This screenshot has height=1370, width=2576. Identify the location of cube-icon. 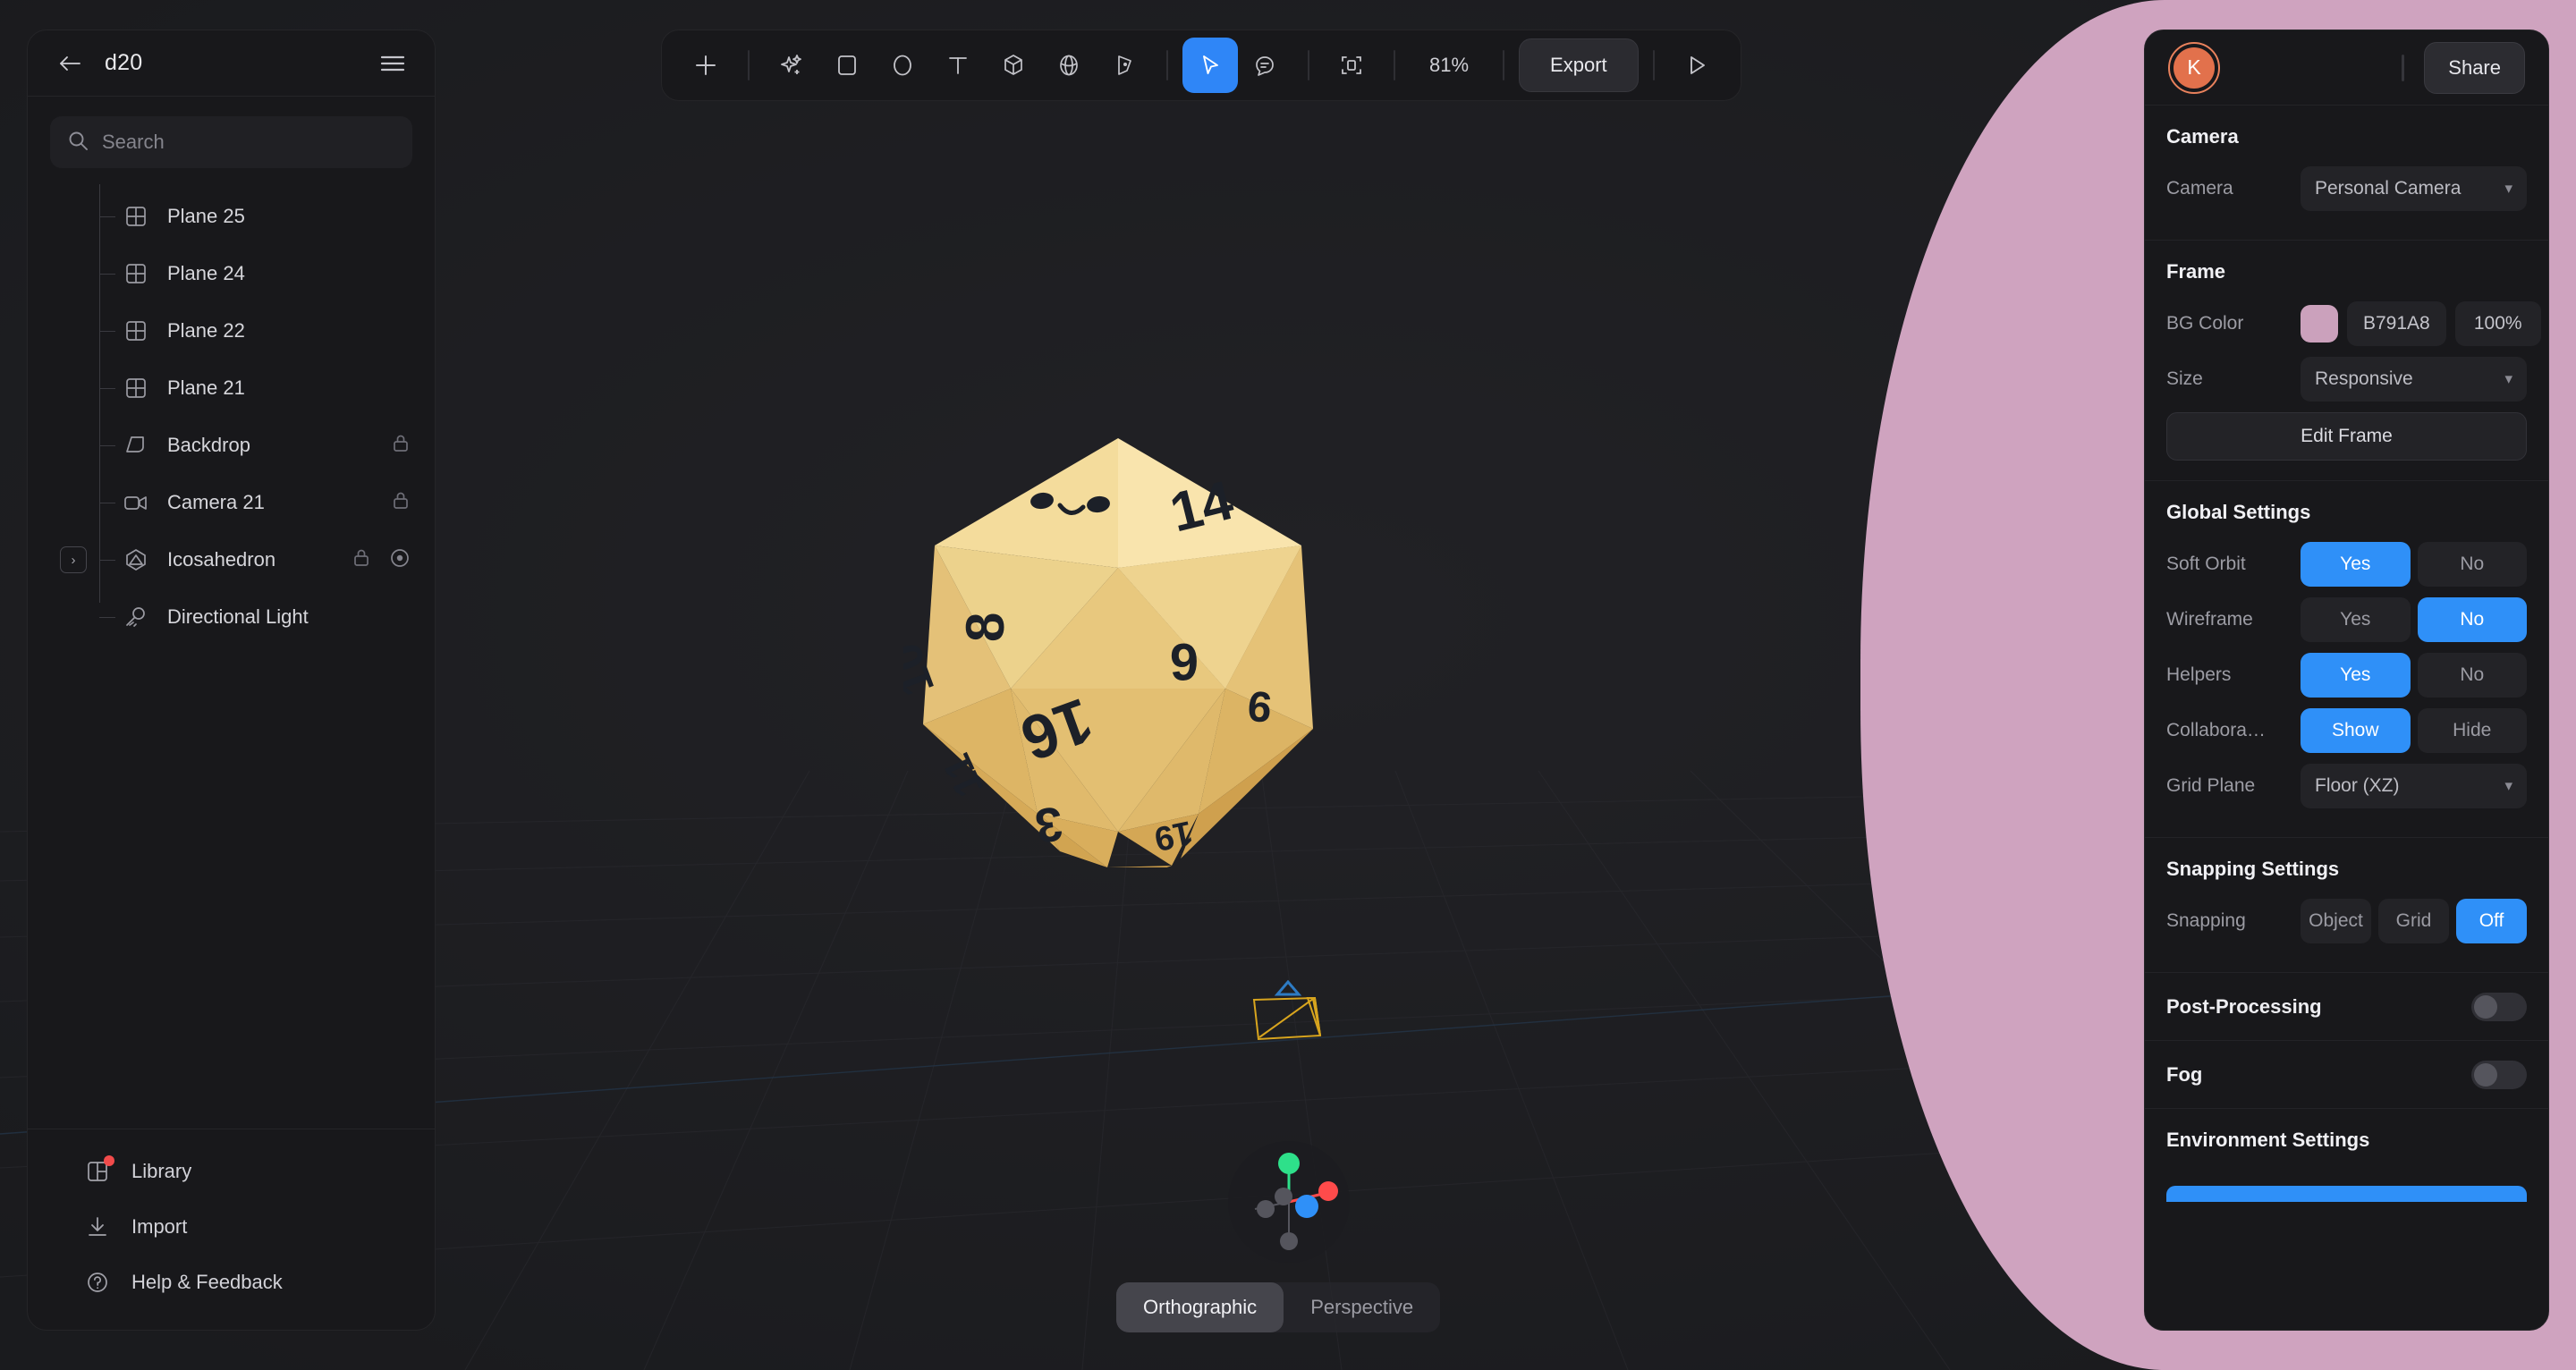
(1013, 65).